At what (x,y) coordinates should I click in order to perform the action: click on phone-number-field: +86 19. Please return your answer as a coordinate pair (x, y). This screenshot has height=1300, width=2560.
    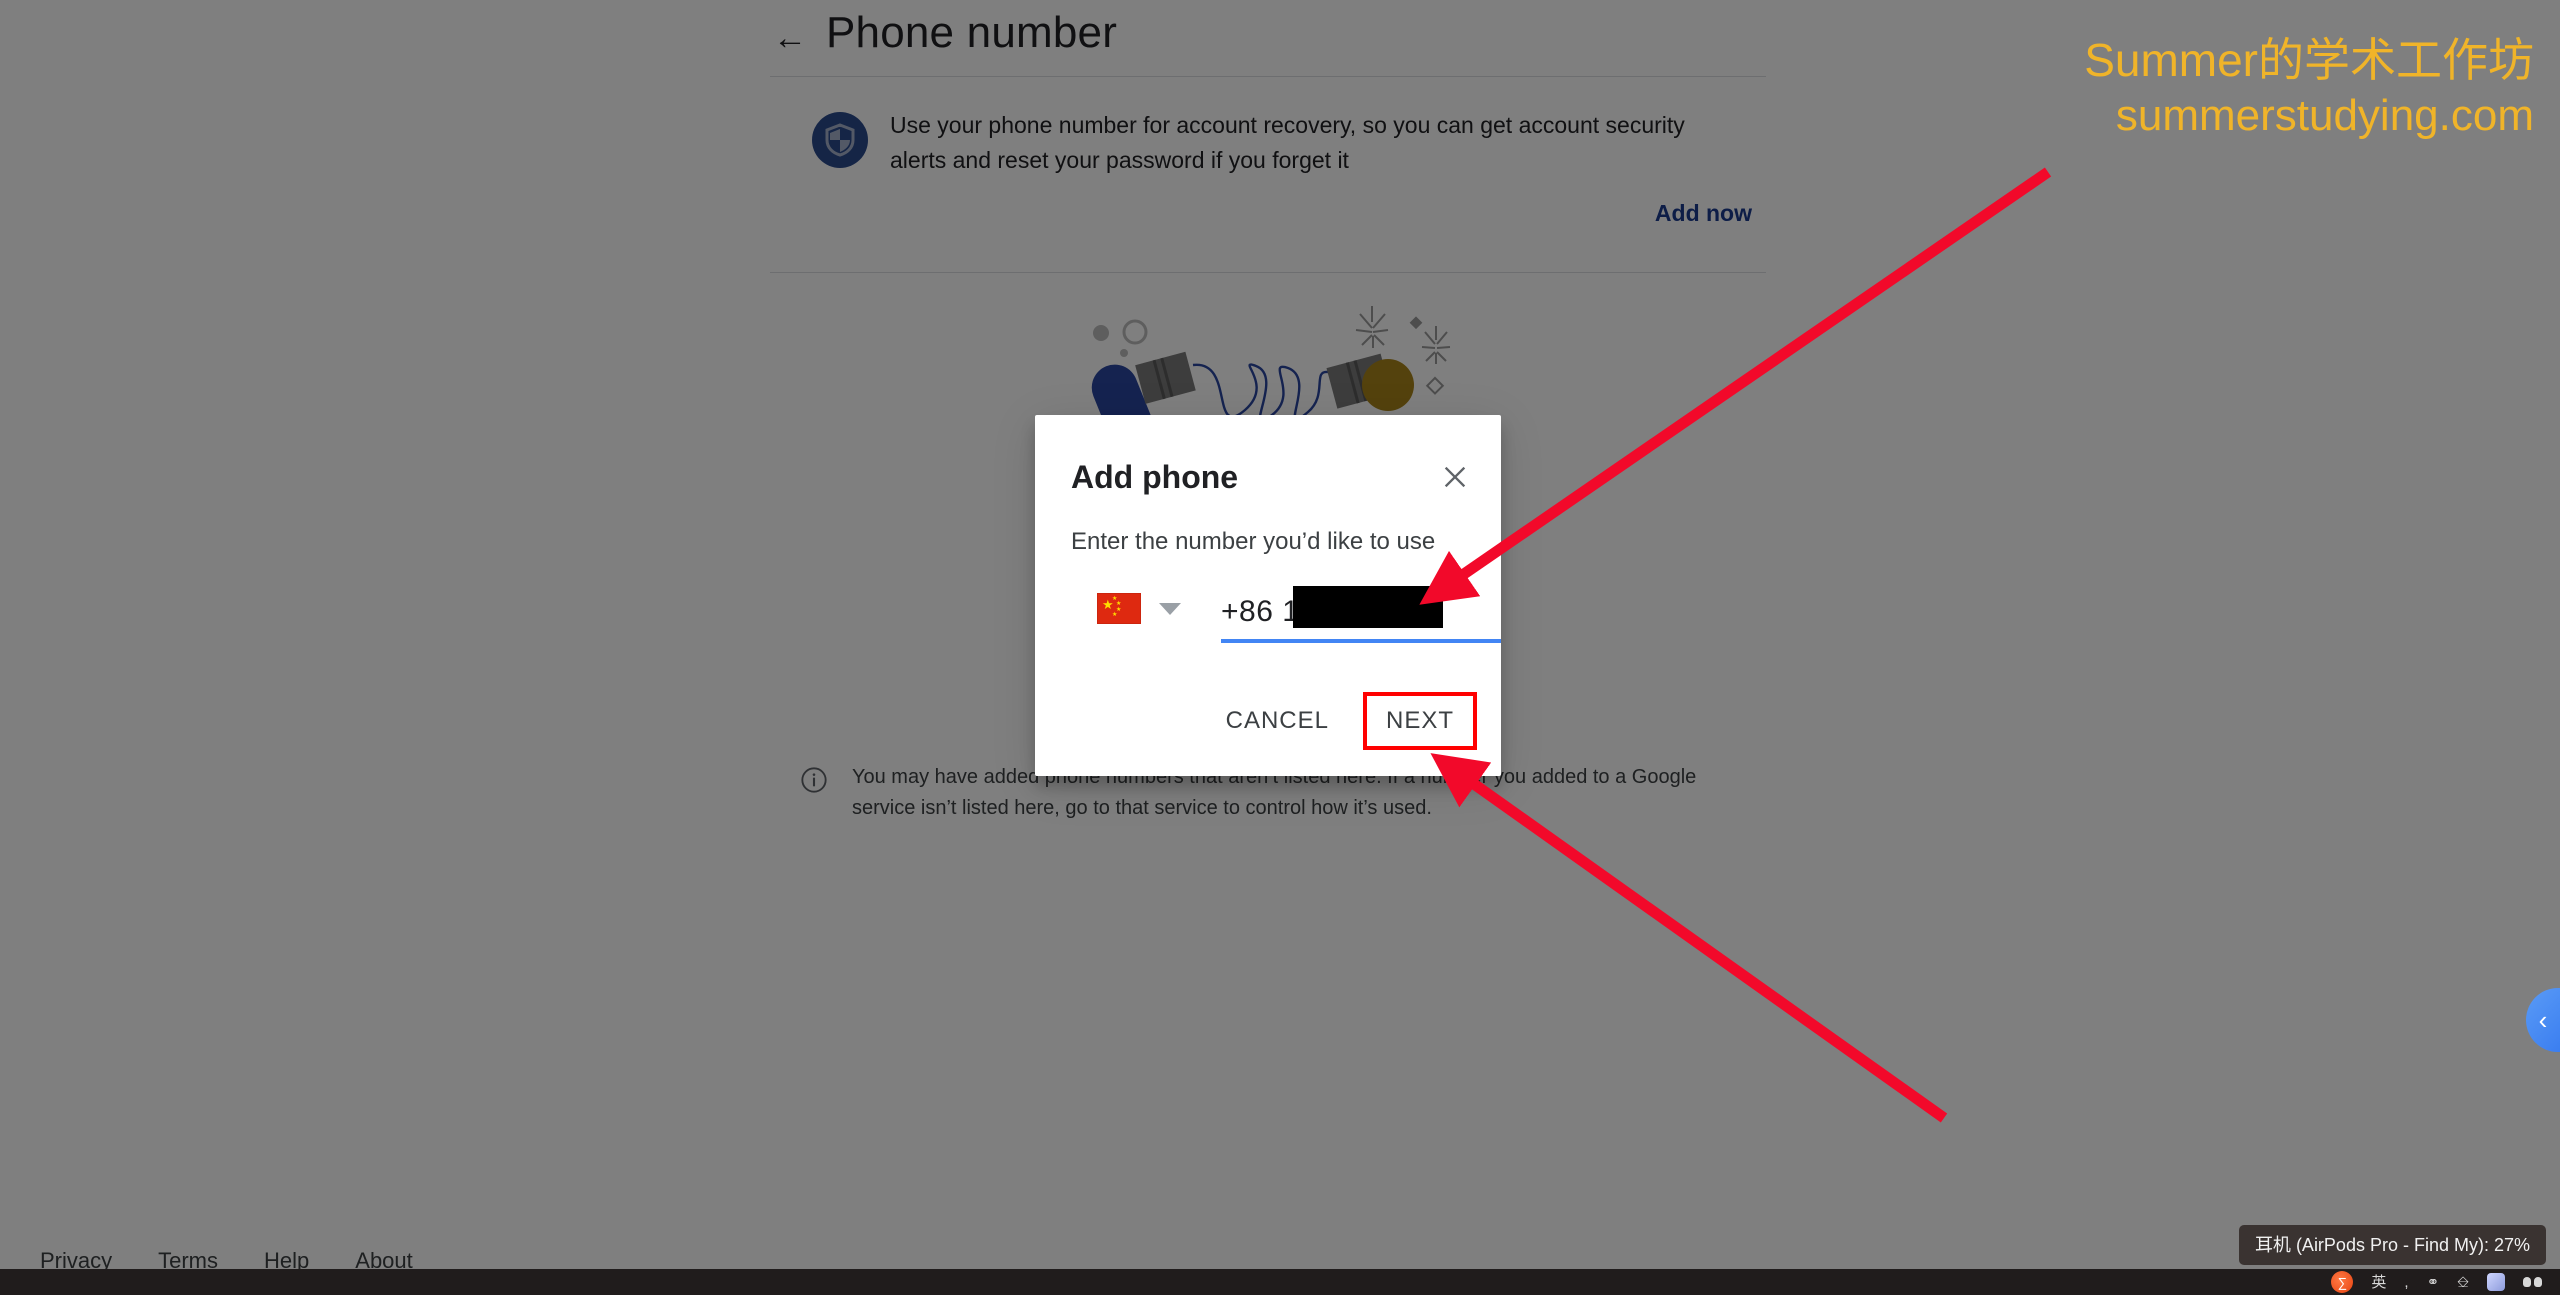
    Looking at the image, I should click on (1361, 614).